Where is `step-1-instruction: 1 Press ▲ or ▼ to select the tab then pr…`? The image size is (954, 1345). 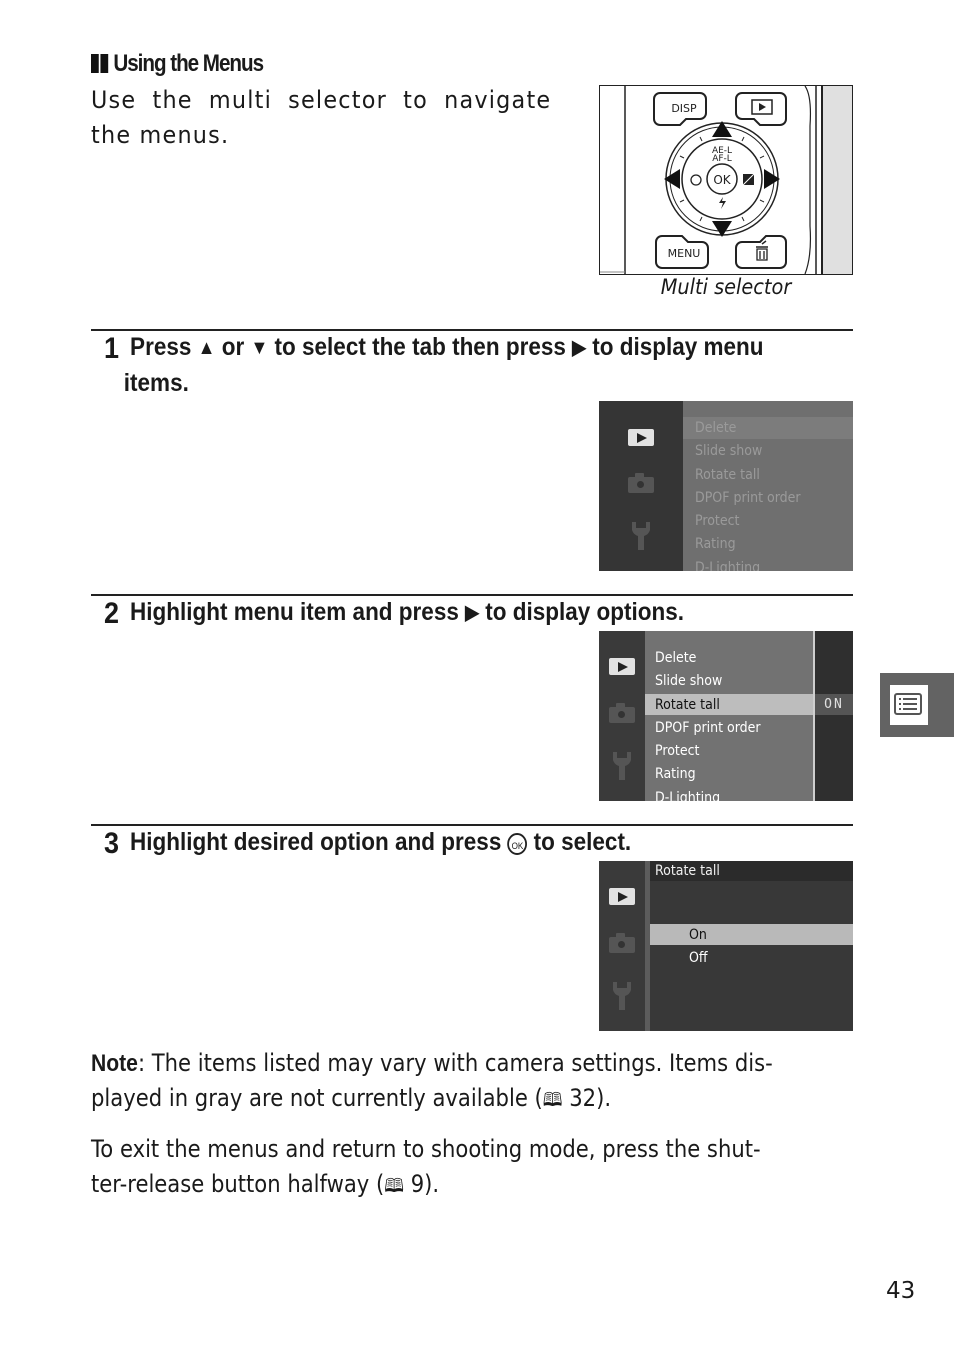
step-1-instruction: 1 Press ▲ or ▼ to select the tab then pr… is located at coordinates (434, 365).